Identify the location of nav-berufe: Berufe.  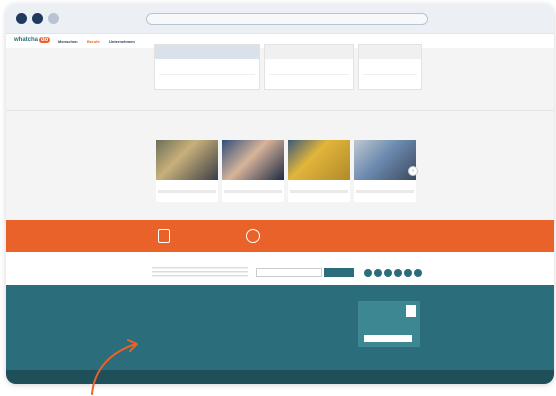
(93, 41).